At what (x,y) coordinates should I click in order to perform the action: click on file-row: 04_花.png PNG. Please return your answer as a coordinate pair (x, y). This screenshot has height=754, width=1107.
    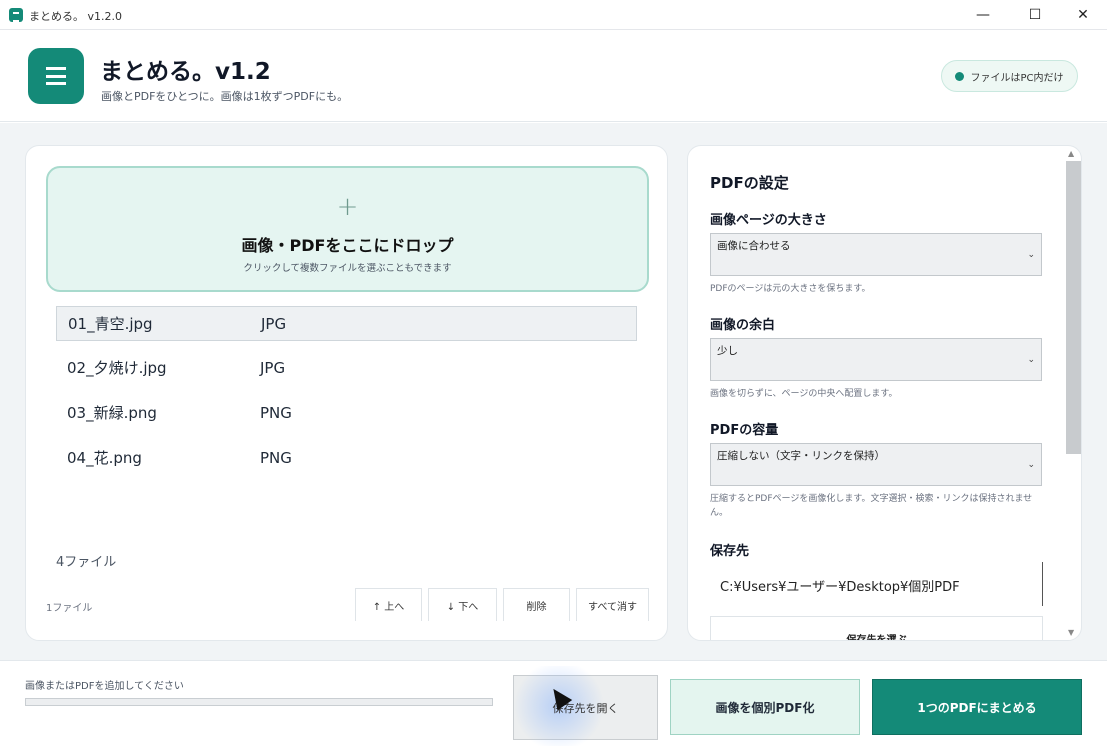
    Looking at the image, I should click on (346, 457).